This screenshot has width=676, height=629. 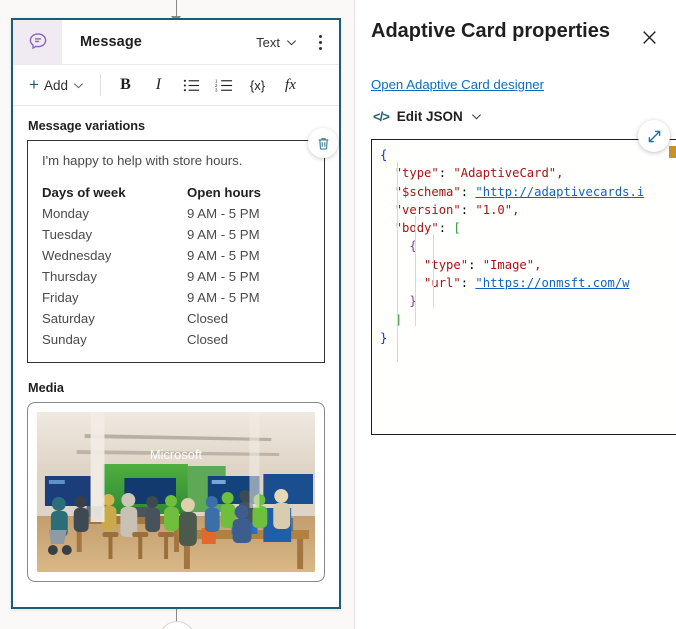 What do you see at coordinates (176, 318) in the screenshot?
I see `table-row: Saturday Closed` at bounding box center [176, 318].